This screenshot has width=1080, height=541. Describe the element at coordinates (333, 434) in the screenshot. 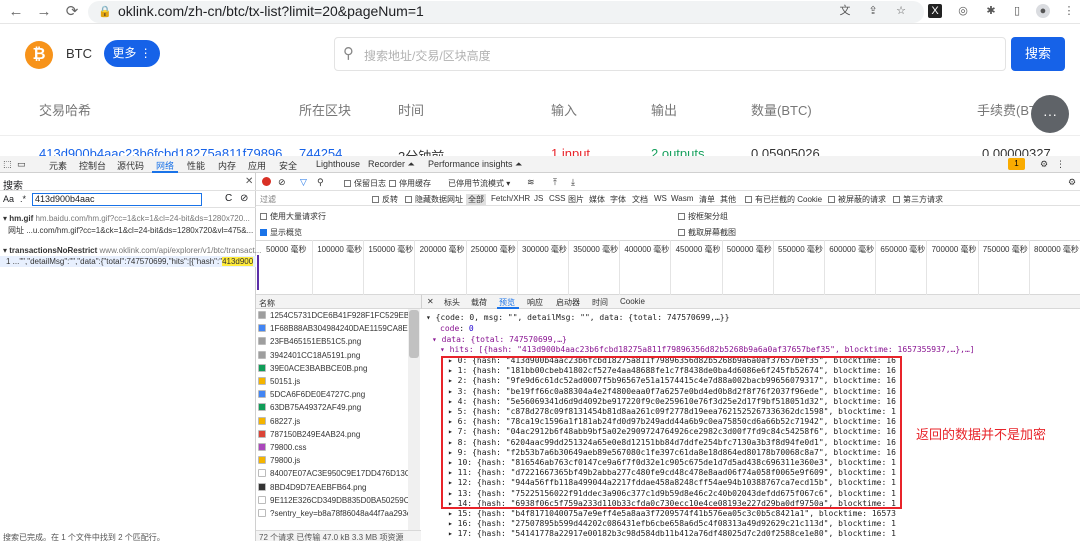

I see `request-row: 787150B249E4AB24.png` at that location.